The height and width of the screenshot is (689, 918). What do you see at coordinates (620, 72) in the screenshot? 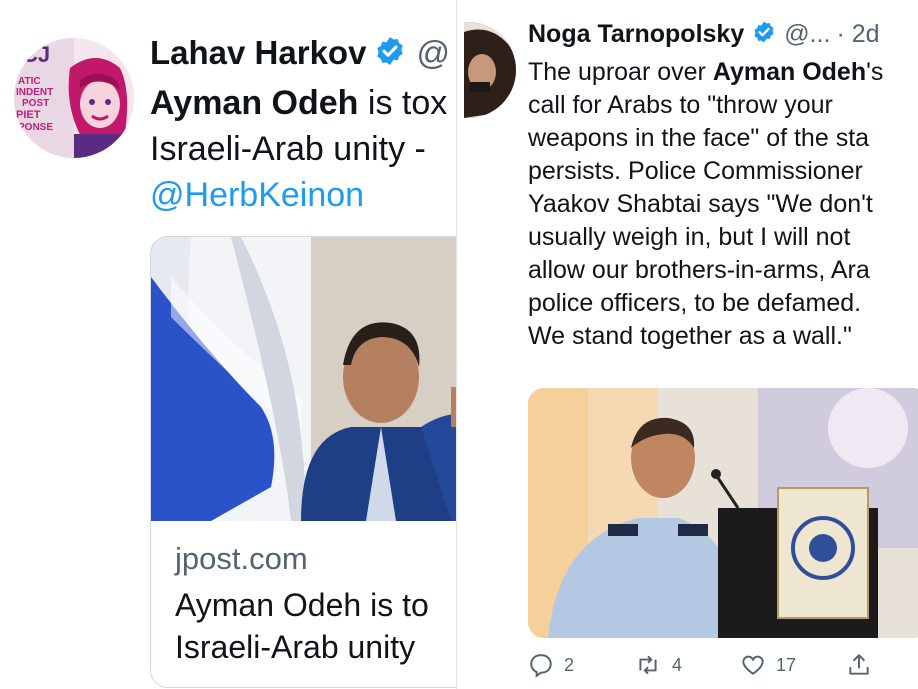
I see `tweet-text: The uproar over` at bounding box center [620, 72].